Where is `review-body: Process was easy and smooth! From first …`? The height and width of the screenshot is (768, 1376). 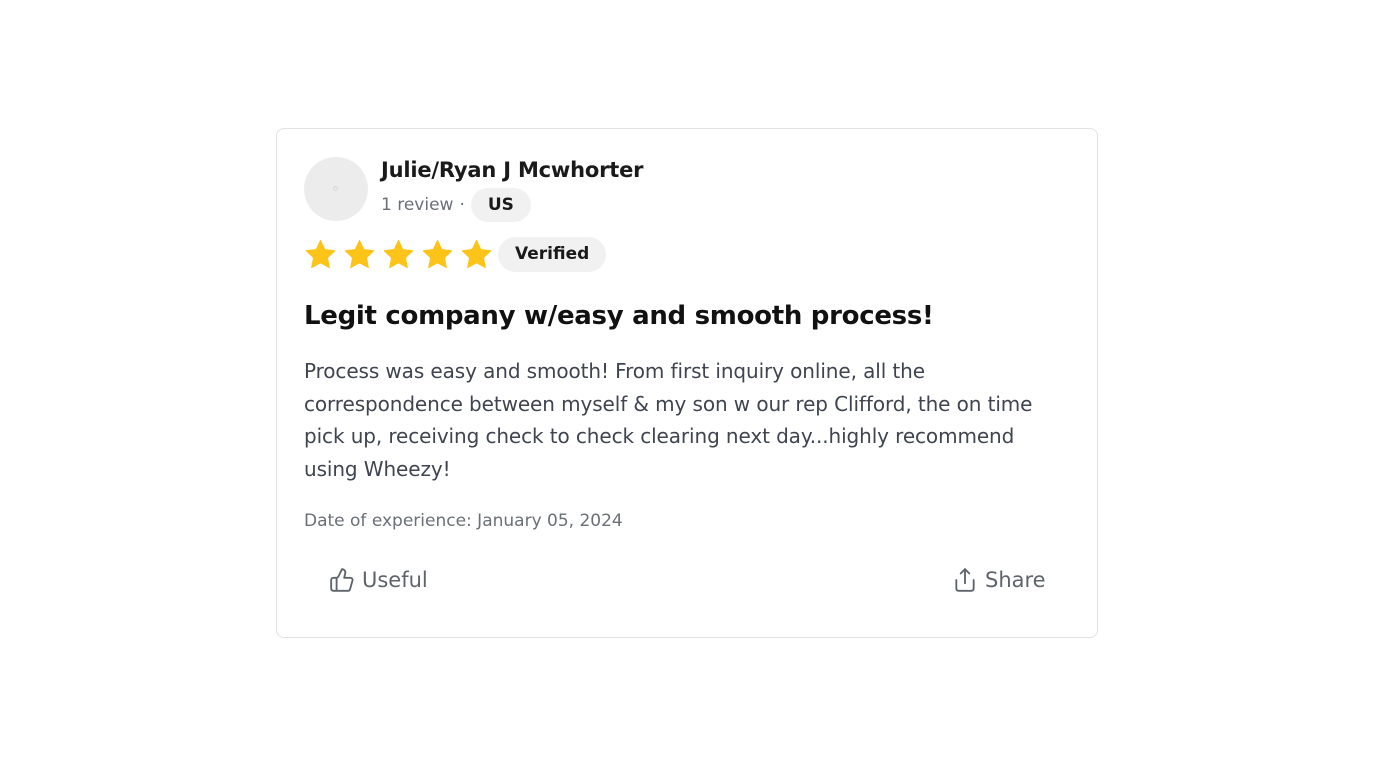
review-body: Process was easy and smooth! From first … is located at coordinates (668, 420).